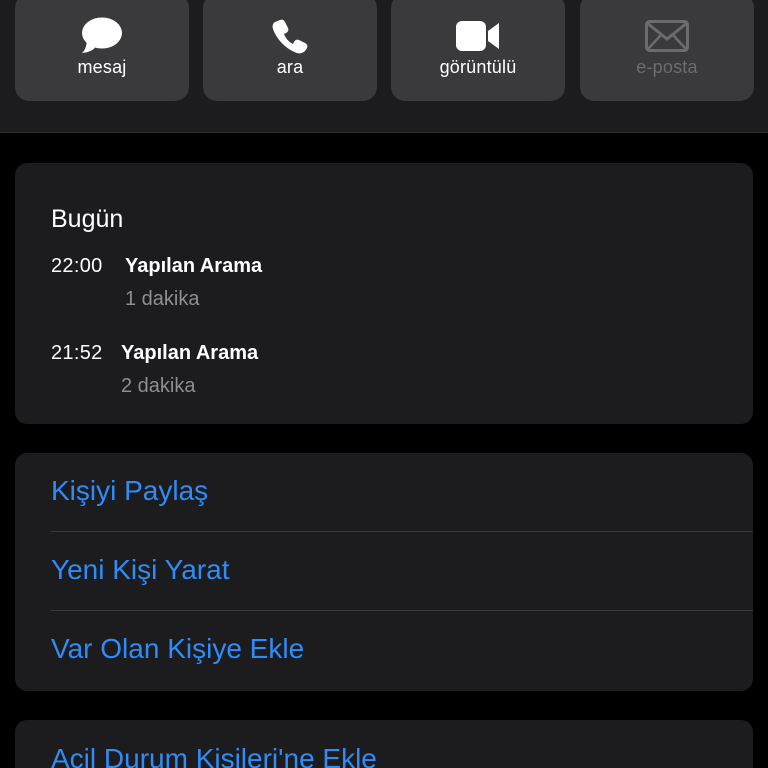  I want to click on call-button: ara, so click(290, 50).